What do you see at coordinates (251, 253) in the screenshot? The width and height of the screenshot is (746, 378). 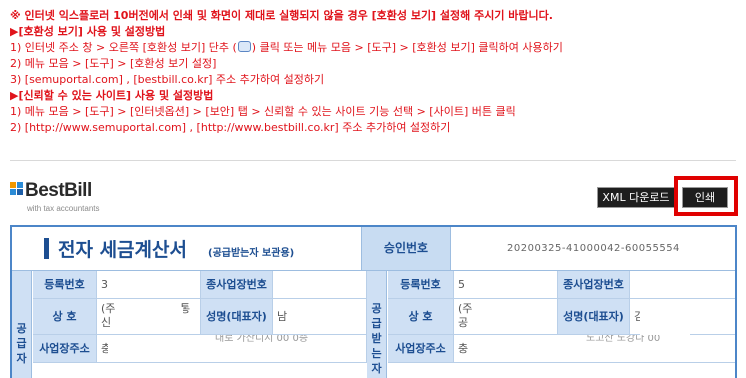 I see `invoice-subtitle: (공급받는자 보관용)` at bounding box center [251, 253].